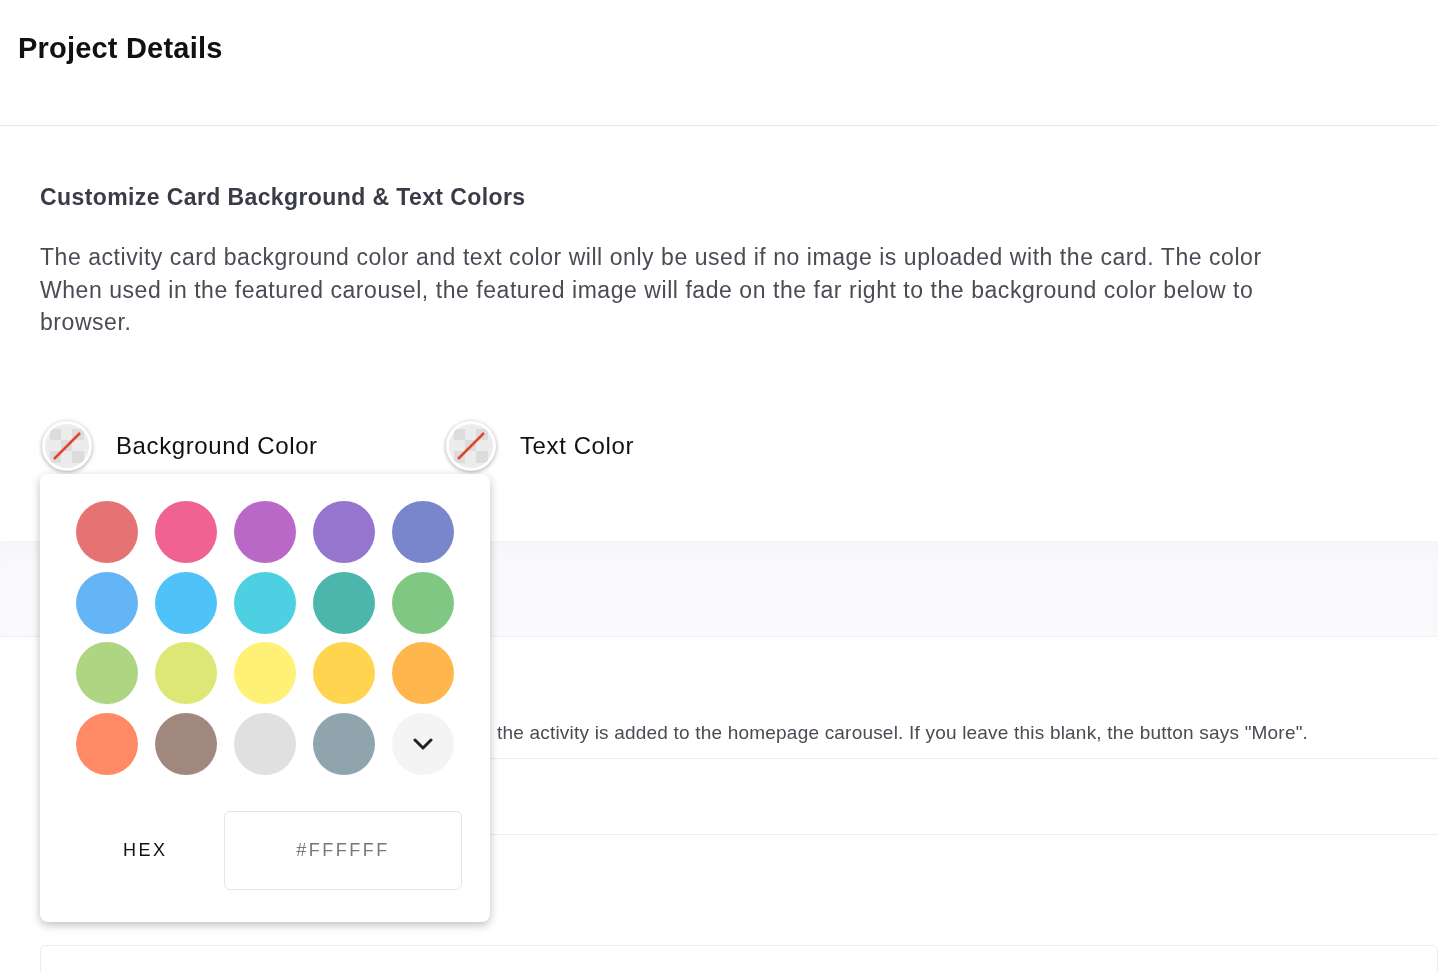 This screenshot has height=972, width=1438. What do you see at coordinates (423, 743) in the screenshot?
I see `chevron-down-icon` at bounding box center [423, 743].